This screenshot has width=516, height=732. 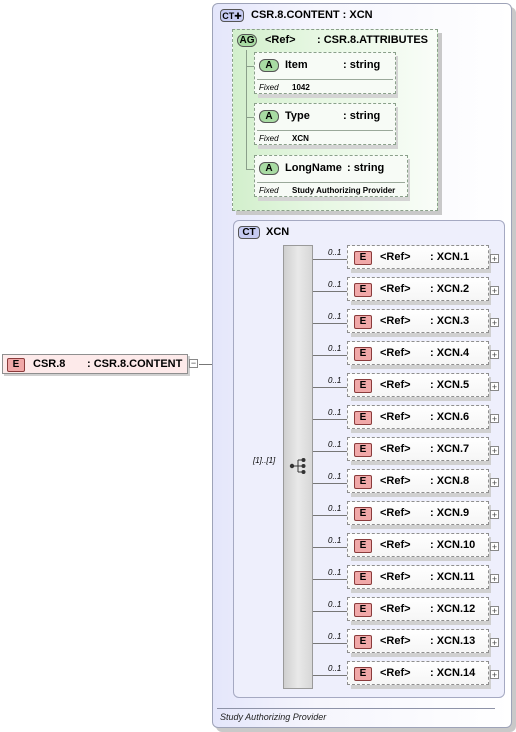 I want to click on attribute-item: A Item : string Fixed 1042, so click(x=325, y=73).